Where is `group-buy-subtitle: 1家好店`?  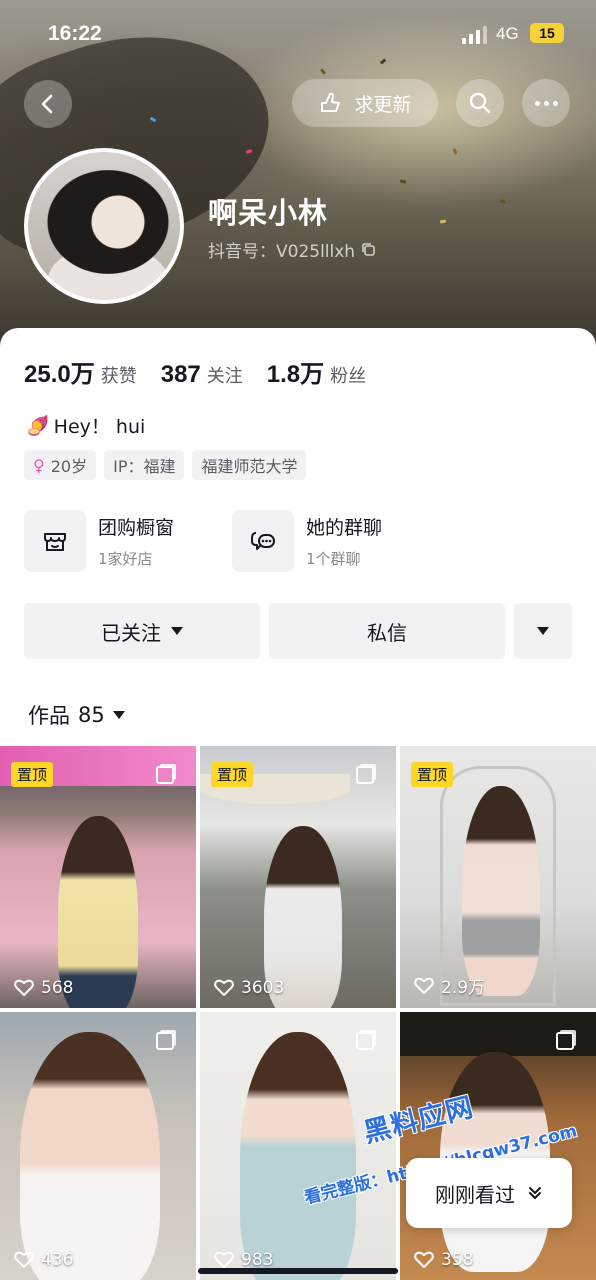 group-buy-subtitle: 1家好店 is located at coordinates (125, 559).